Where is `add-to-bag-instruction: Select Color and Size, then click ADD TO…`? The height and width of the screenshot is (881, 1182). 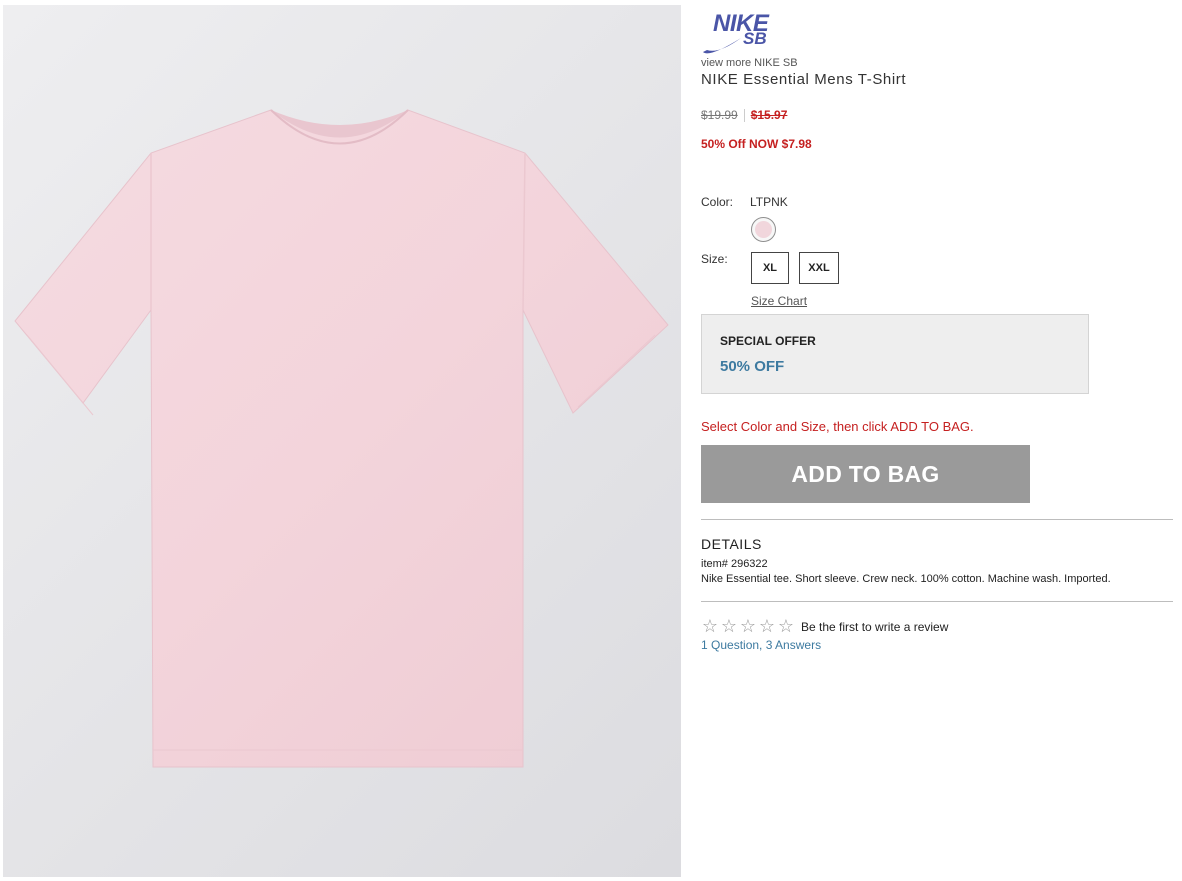 add-to-bag-instruction: Select Color and Size, then click ADD TO… is located at coordinates (837, 426).